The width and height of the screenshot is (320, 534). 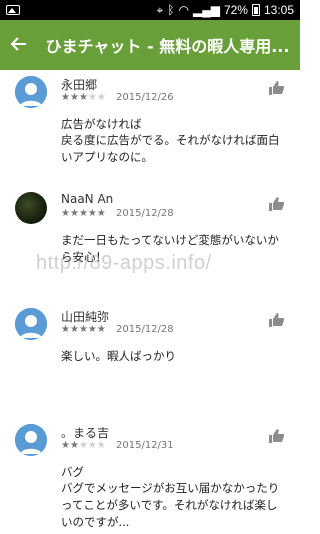 I want to click on signal-icon: ▂▄▆, so click(x=206, y=10).